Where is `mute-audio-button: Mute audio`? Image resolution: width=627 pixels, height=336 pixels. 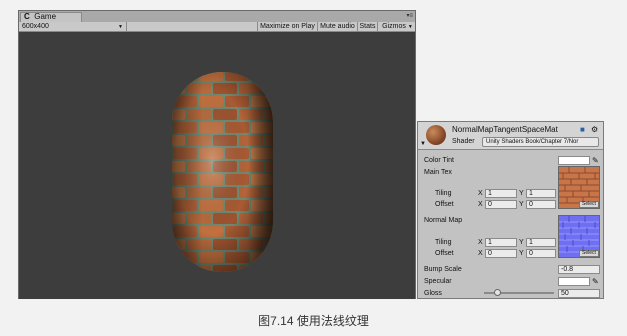 mute-audio-button: Mute audio is located at coordinates (337, 27).